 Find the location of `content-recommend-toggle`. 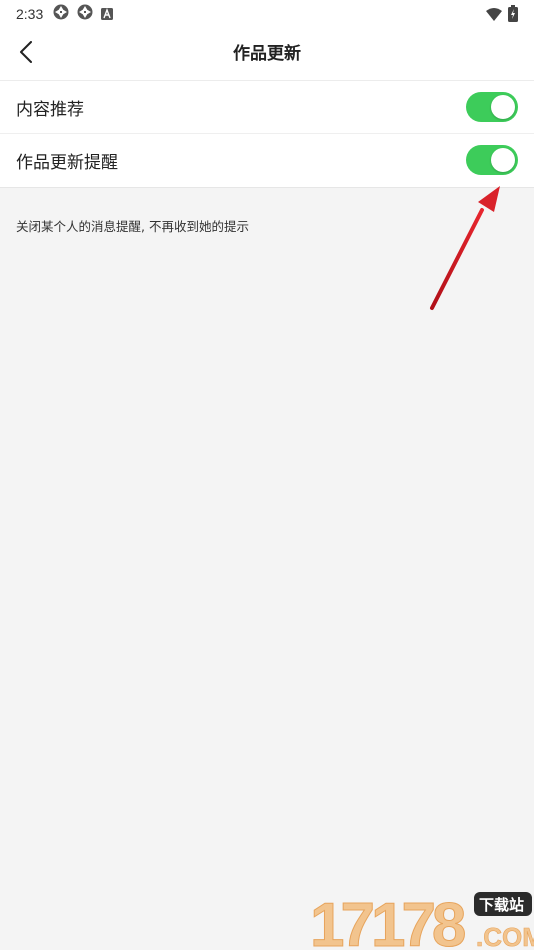

content-recommend-toggle is located at coordinates (492, 107).